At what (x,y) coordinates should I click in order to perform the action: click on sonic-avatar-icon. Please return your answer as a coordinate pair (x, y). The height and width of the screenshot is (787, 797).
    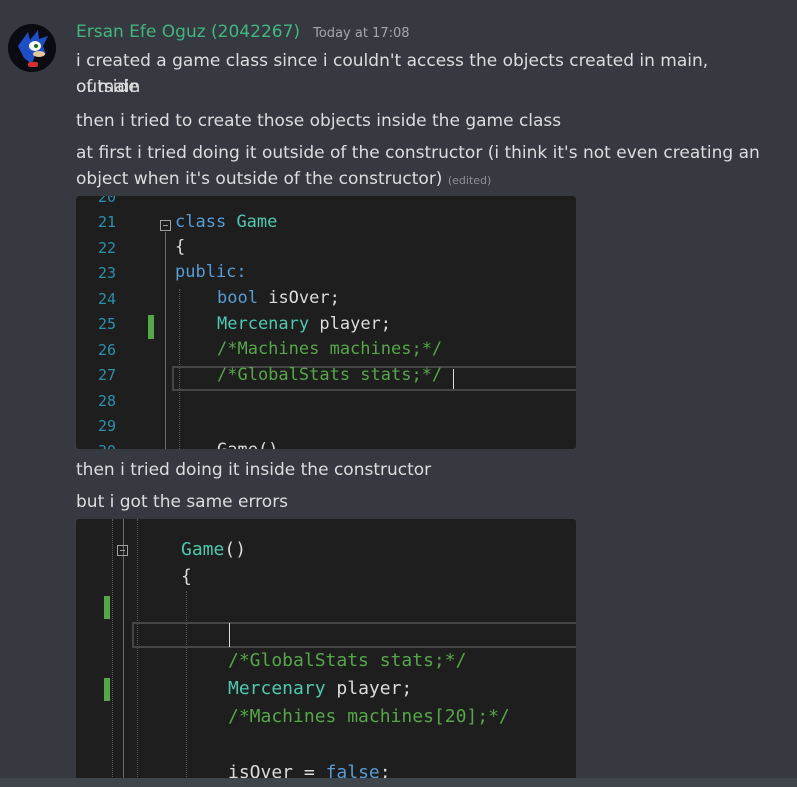
    Looking at the image, I should click on (32, 48).